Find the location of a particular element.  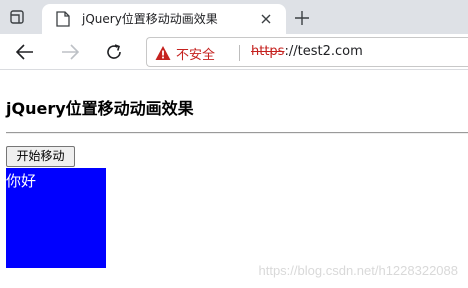

page-favicon-icon is located at coordinates (63, 19).